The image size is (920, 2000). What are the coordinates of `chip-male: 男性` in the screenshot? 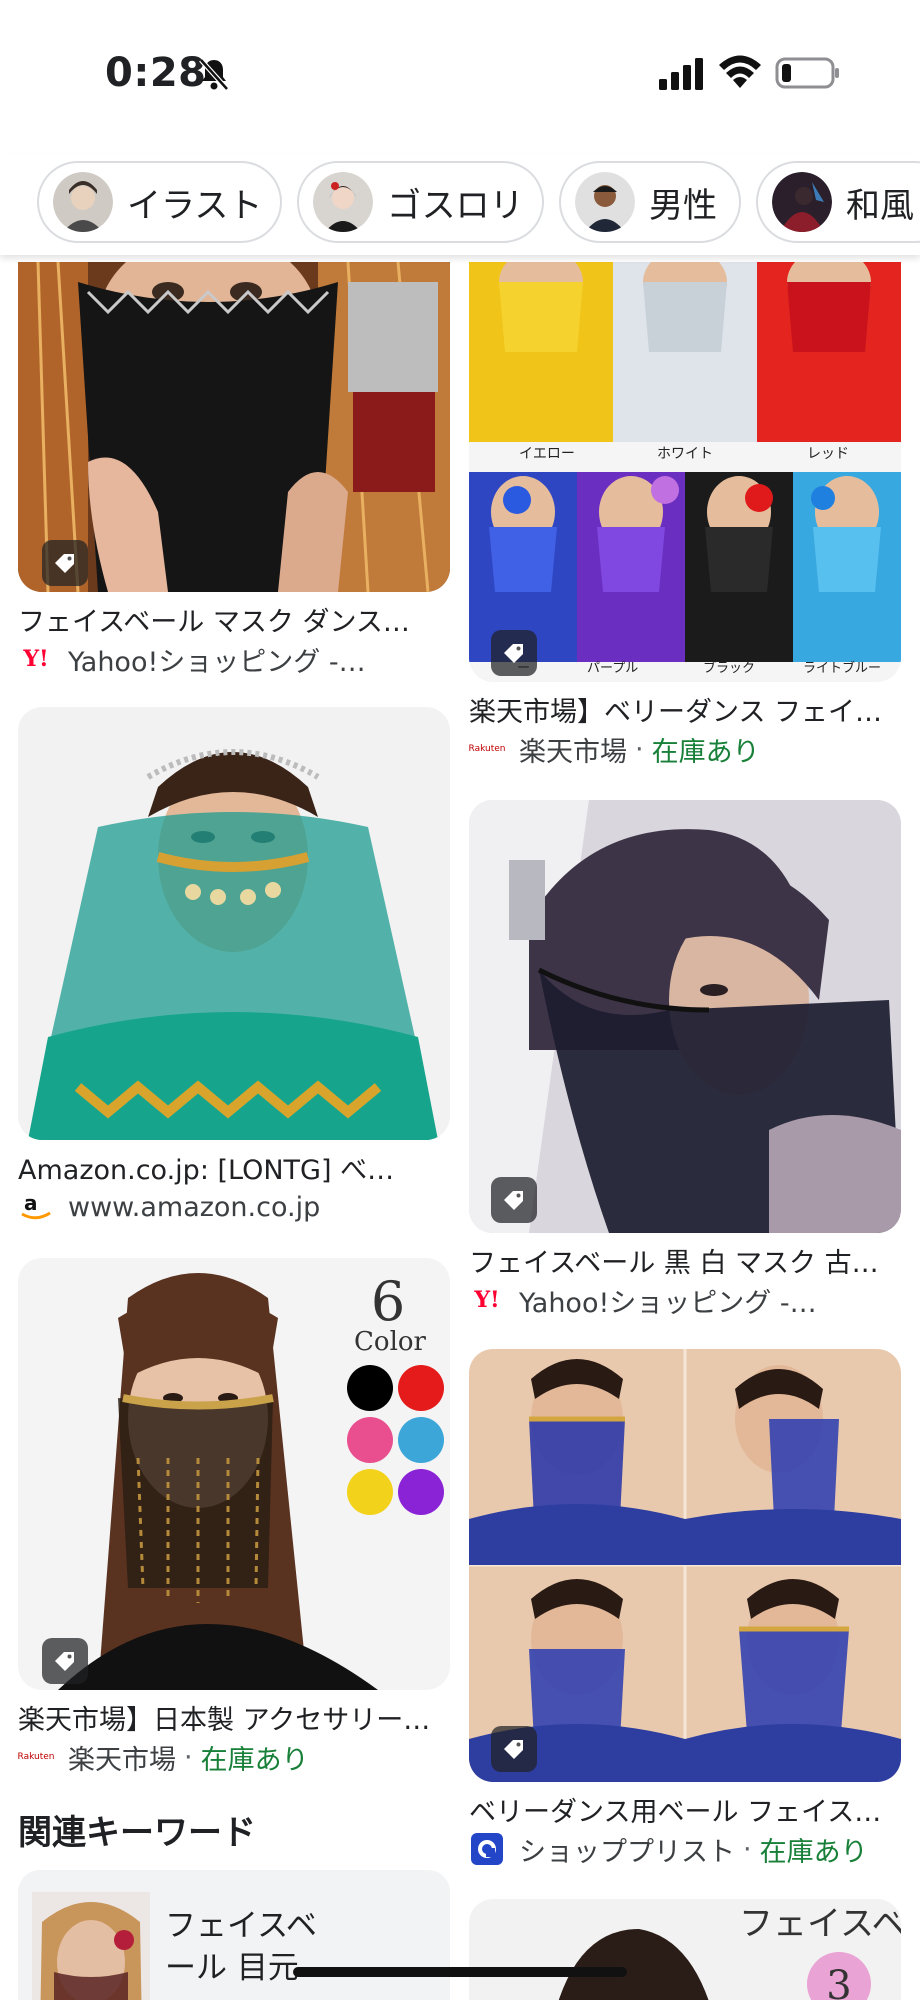 It's located at (650, 202).